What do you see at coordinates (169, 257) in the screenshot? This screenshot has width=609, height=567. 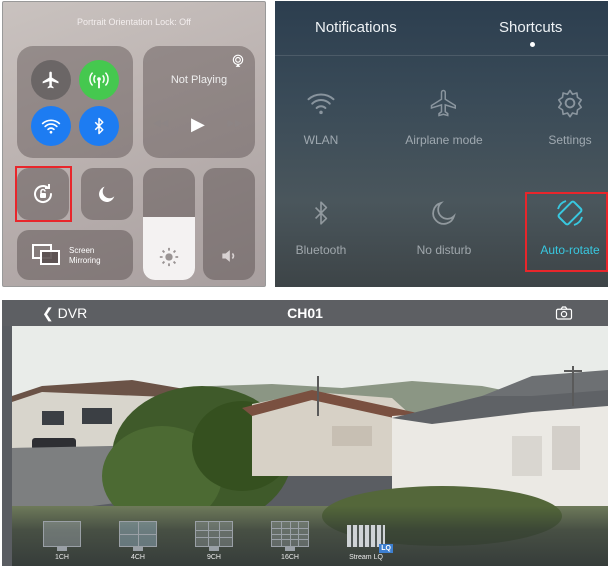 I see `brightness-sun-icon` at bounding box center [169, 257].